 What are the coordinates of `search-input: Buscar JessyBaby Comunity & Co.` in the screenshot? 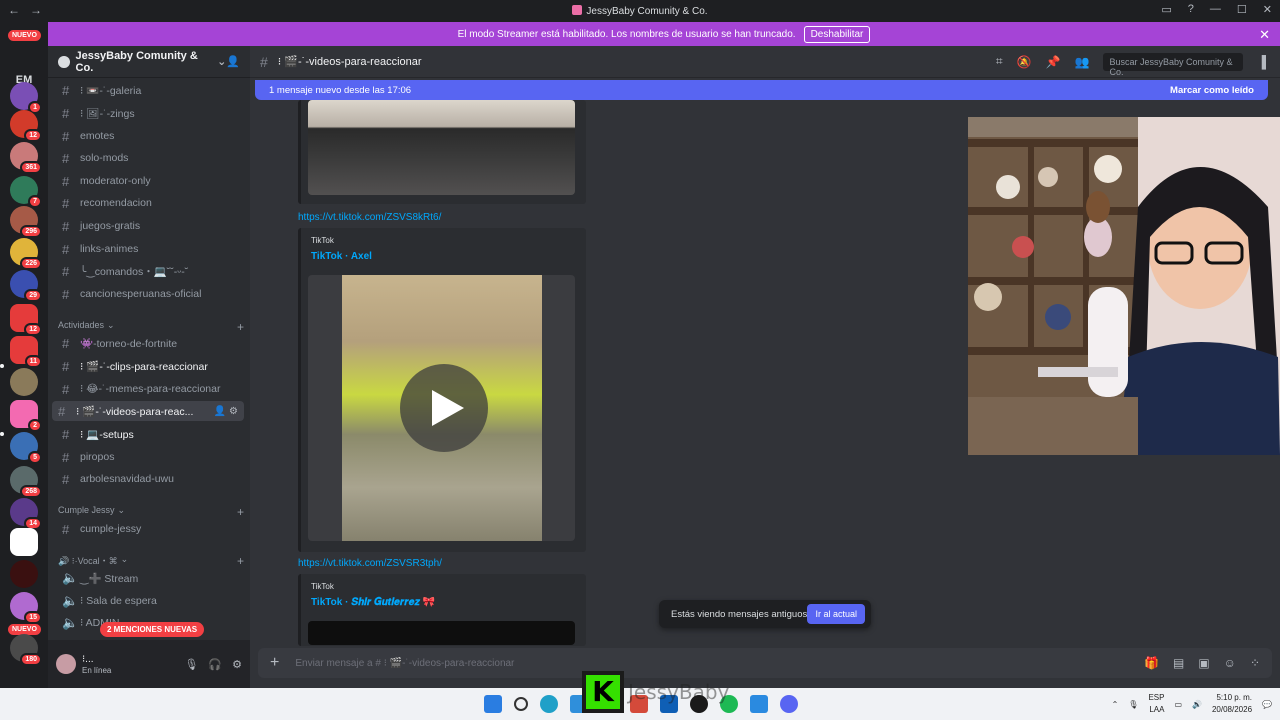 It's located at (1173, 64).